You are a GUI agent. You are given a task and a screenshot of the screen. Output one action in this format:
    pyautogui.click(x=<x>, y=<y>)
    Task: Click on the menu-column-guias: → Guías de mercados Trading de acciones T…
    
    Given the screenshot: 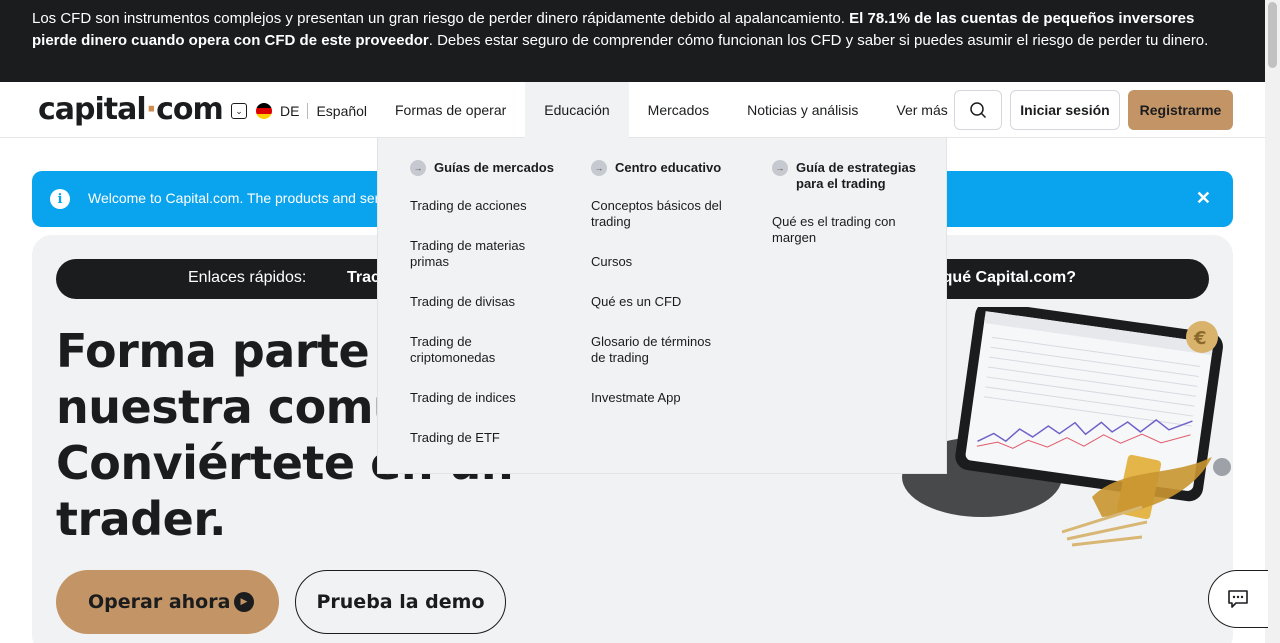 What is the action you would take?
    pyautogui.click(x=490, y=315)
    